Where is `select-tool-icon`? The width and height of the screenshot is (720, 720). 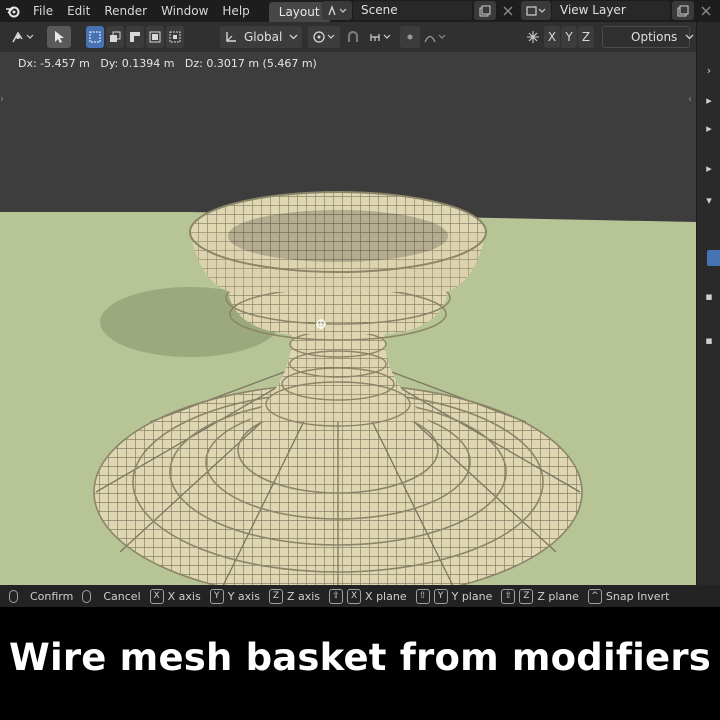 select-tool-icon is located at coordinates (59, 37).